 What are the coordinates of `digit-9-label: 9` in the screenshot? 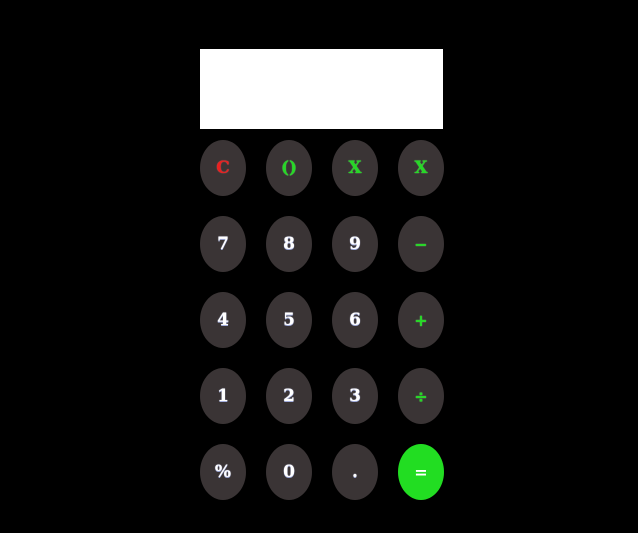 It's located at (355, 244).